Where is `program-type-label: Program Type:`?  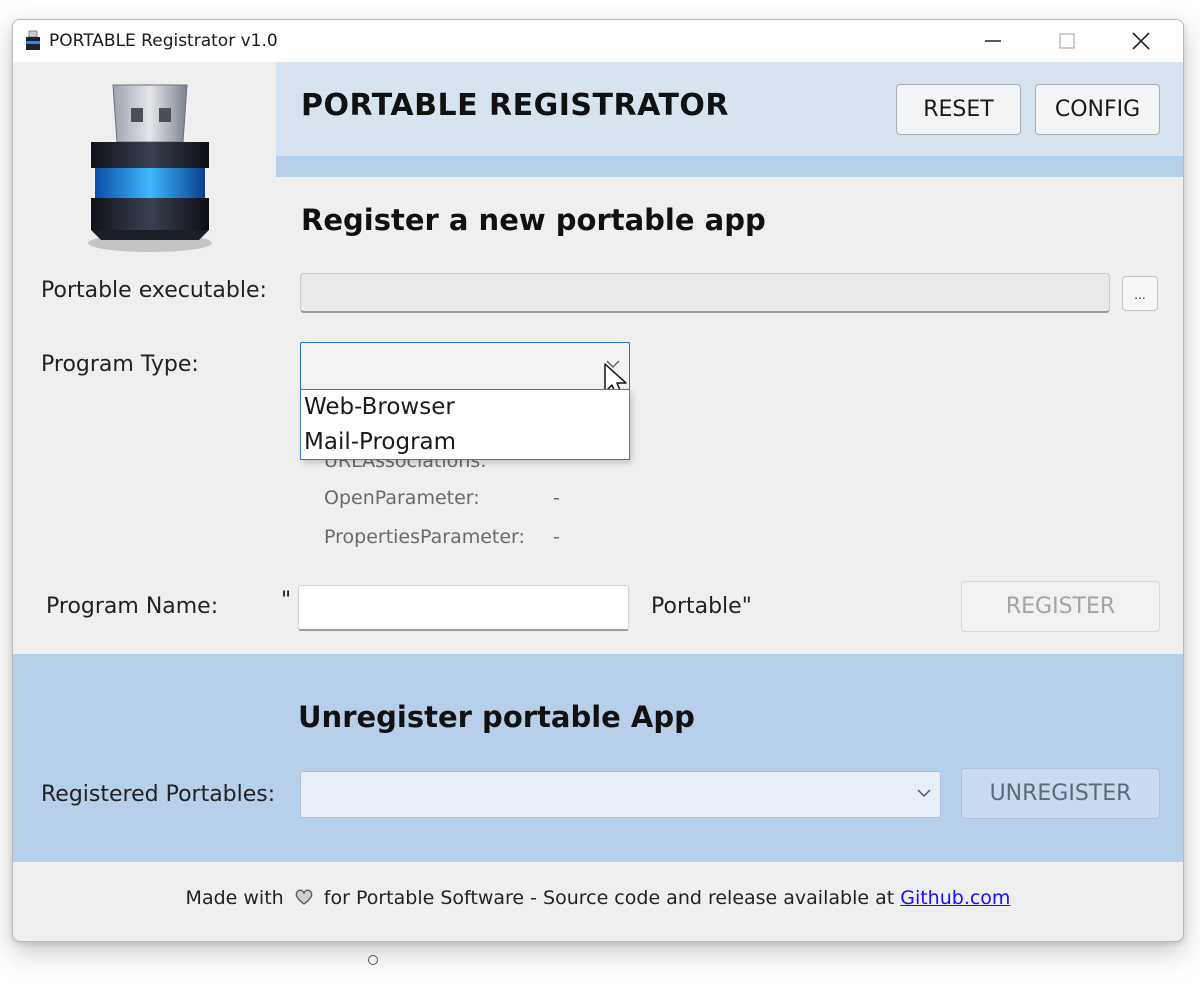
program-type-label: Program Type: is located at coordinates (120, 364).